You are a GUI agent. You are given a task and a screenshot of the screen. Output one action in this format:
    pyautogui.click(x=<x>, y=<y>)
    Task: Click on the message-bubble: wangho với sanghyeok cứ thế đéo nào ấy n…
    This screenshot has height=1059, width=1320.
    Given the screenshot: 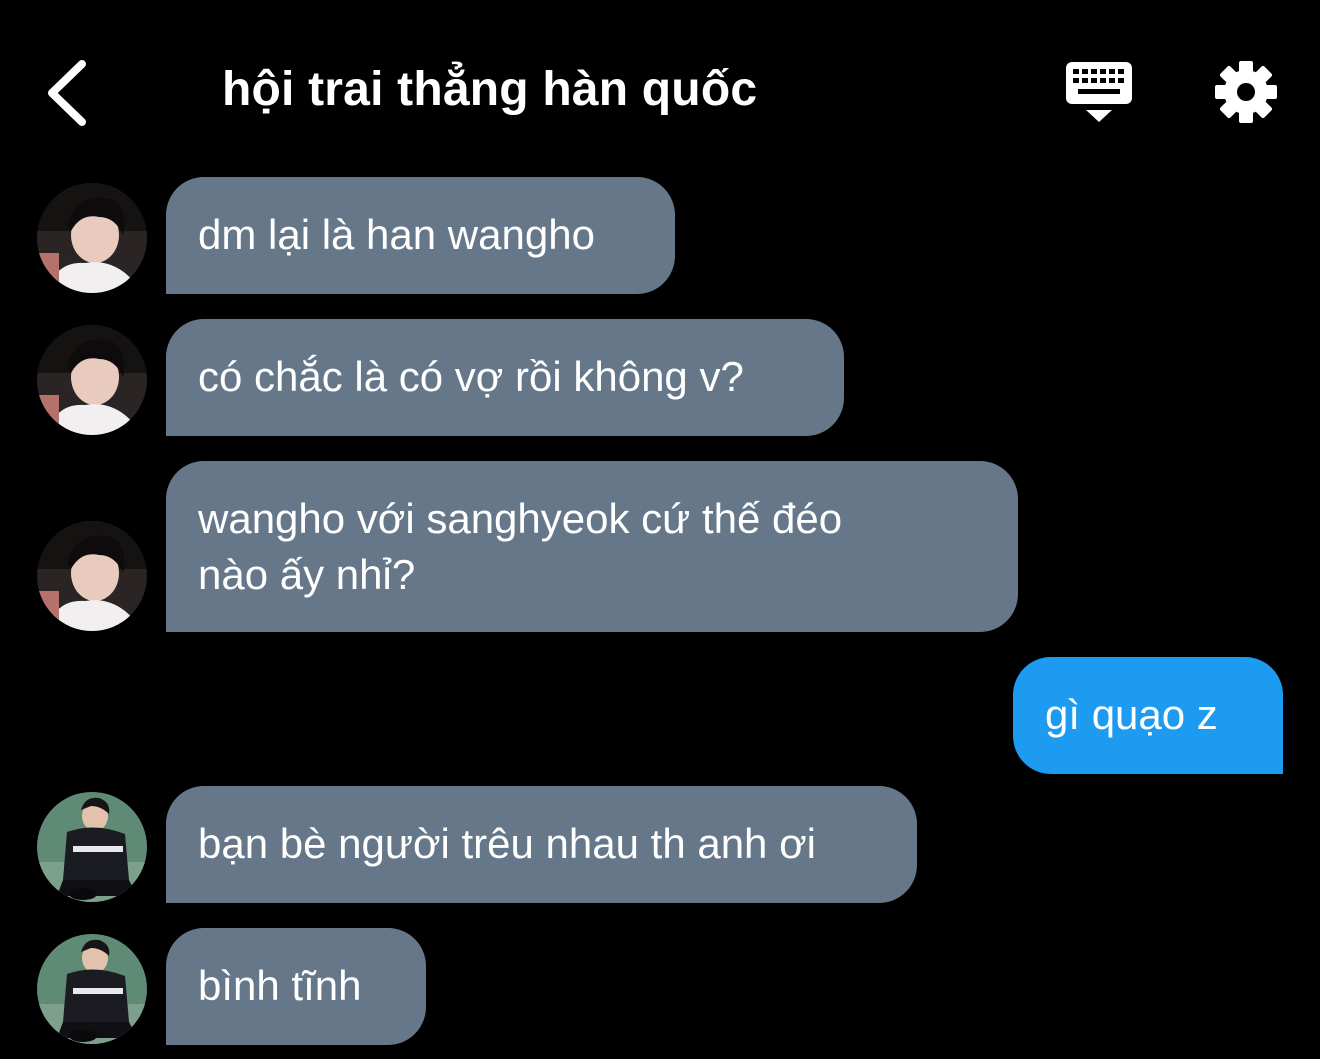 What is the action you would take?
    pyautogui.click(x=592, y=546)
    